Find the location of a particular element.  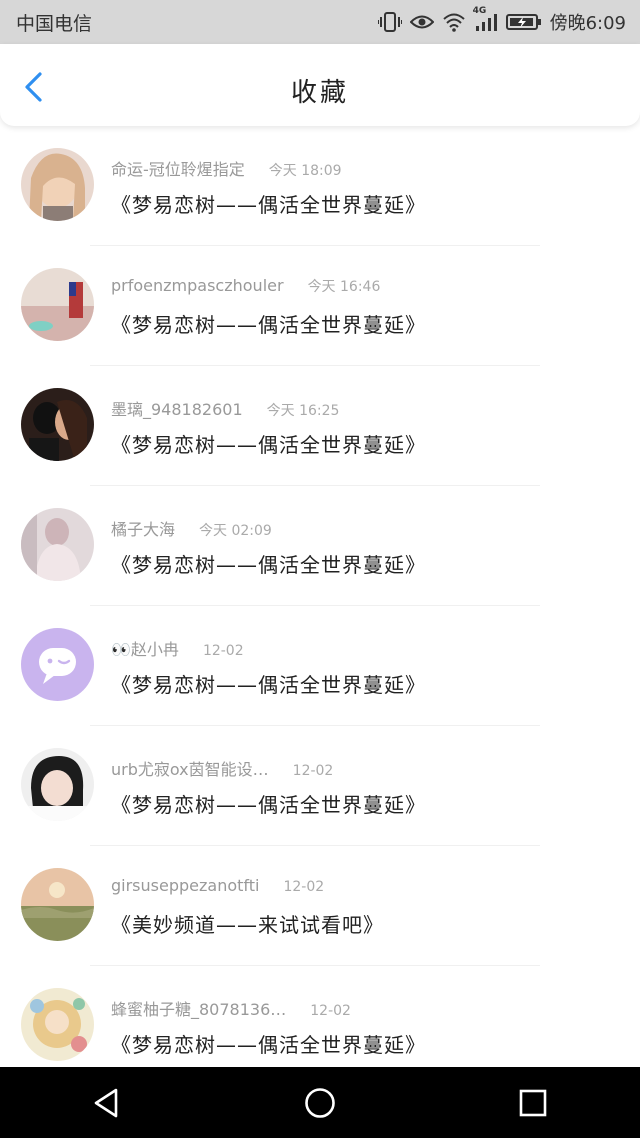

vibrate-icon is located at coordinates (389, 22).